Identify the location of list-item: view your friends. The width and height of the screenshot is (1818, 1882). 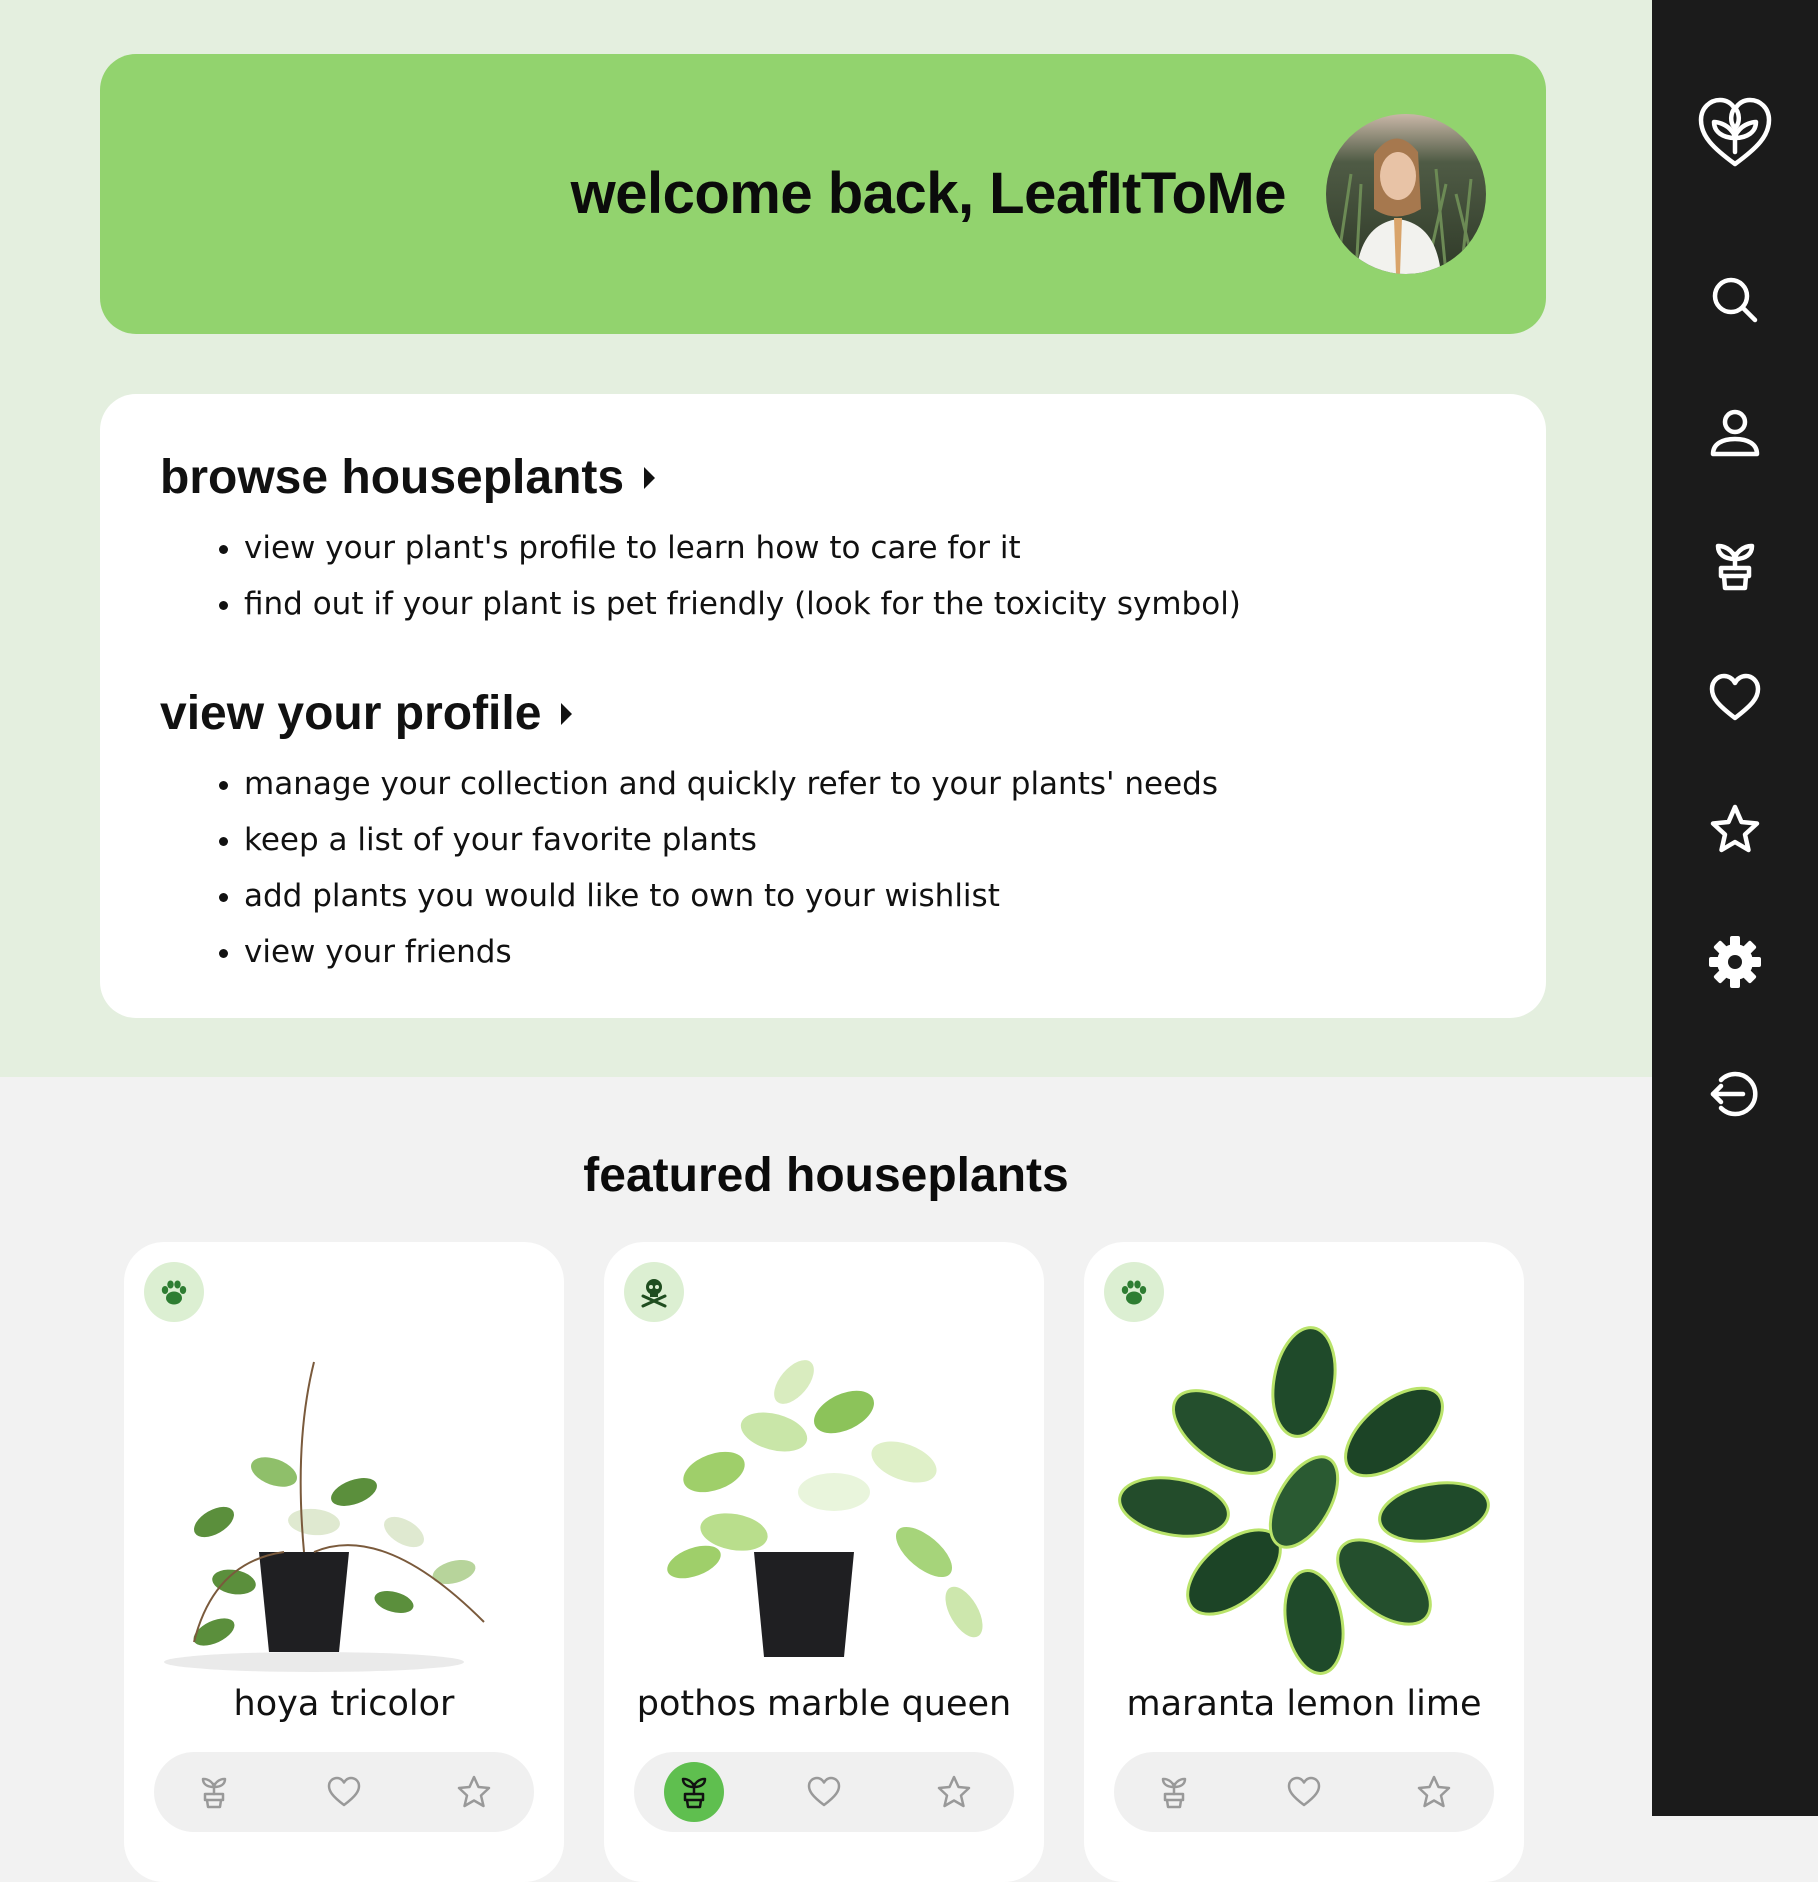
(731, 952).